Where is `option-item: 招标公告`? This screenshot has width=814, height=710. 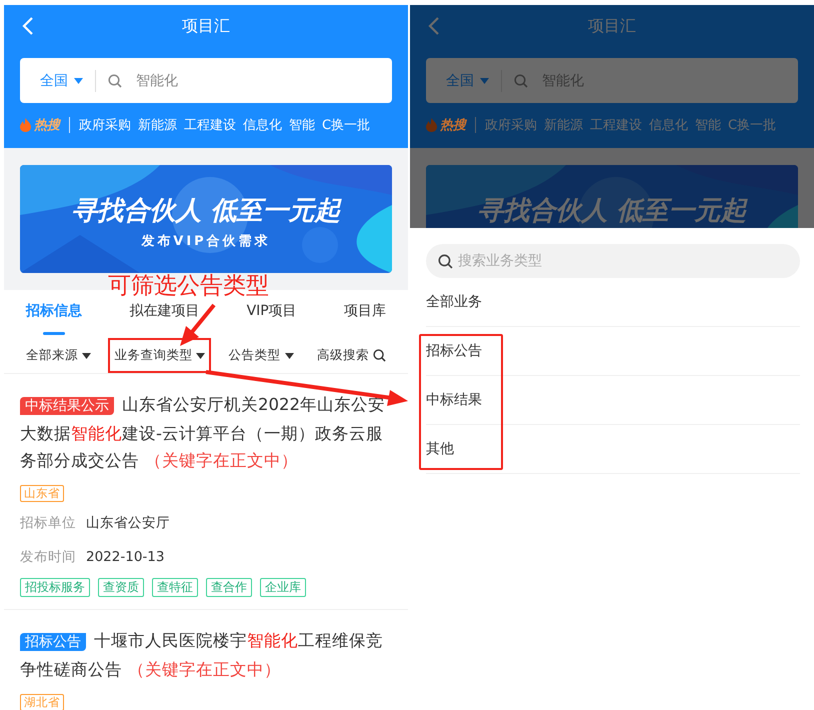
option-item: 招标公告 is located at coordinates (613, 351).